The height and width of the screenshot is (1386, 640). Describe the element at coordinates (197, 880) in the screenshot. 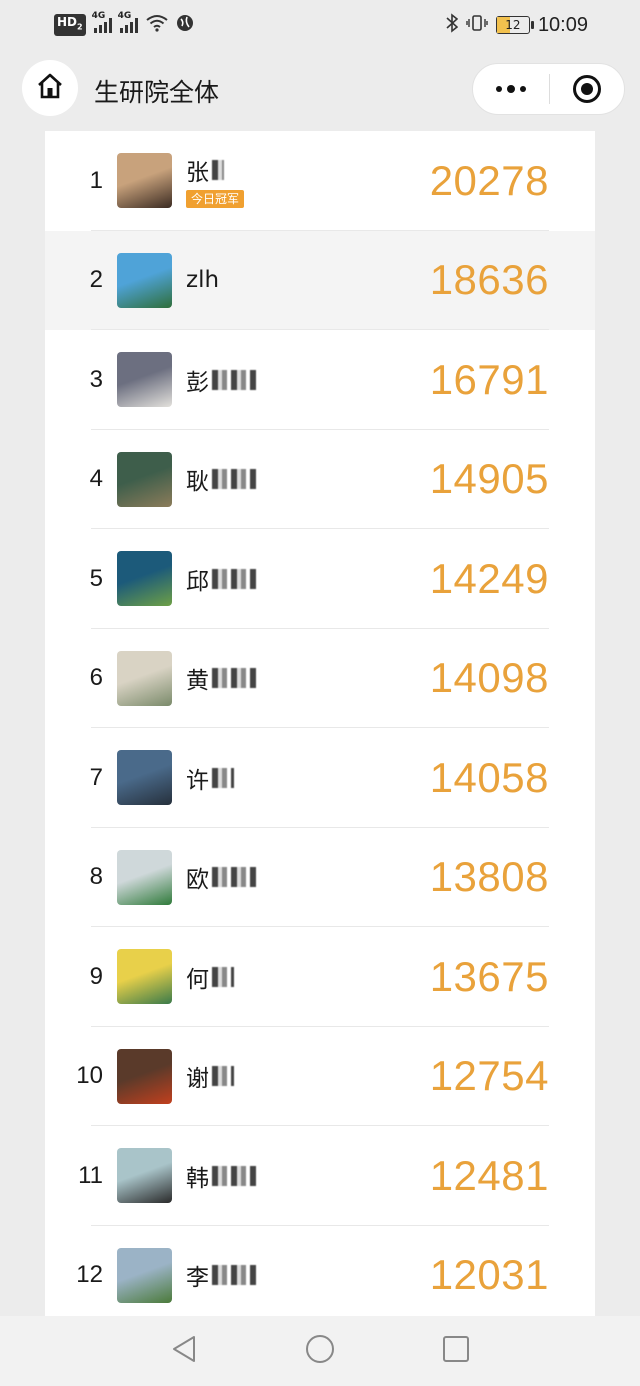

I see `user-name-text: 欧` at that location.